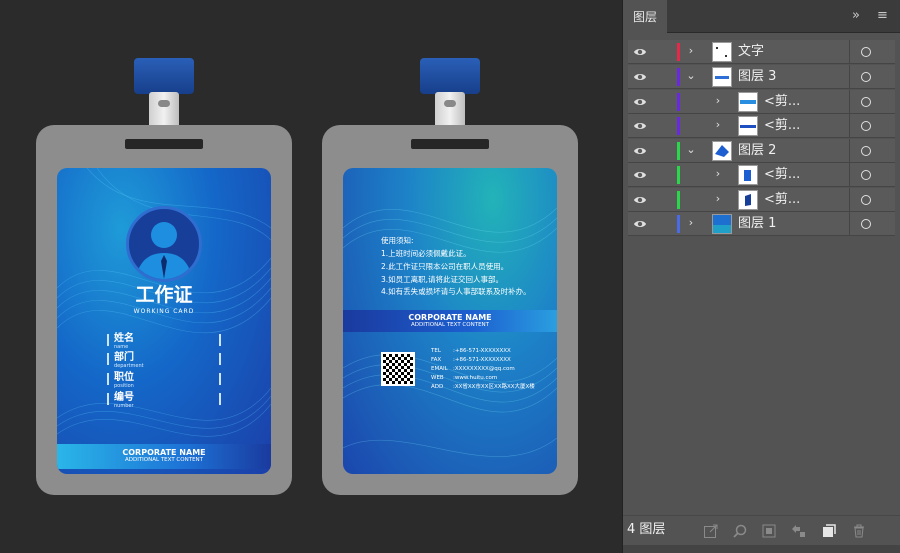  I want to click on contact-tel: TEL:+86-571-XXXXXXXX, so click(471, 351).